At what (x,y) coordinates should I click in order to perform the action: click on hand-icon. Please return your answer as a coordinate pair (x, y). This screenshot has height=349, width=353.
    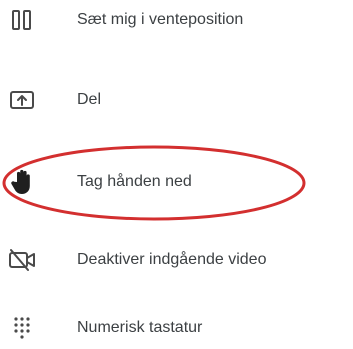
    Looking at the image, I should click on (22, 182).